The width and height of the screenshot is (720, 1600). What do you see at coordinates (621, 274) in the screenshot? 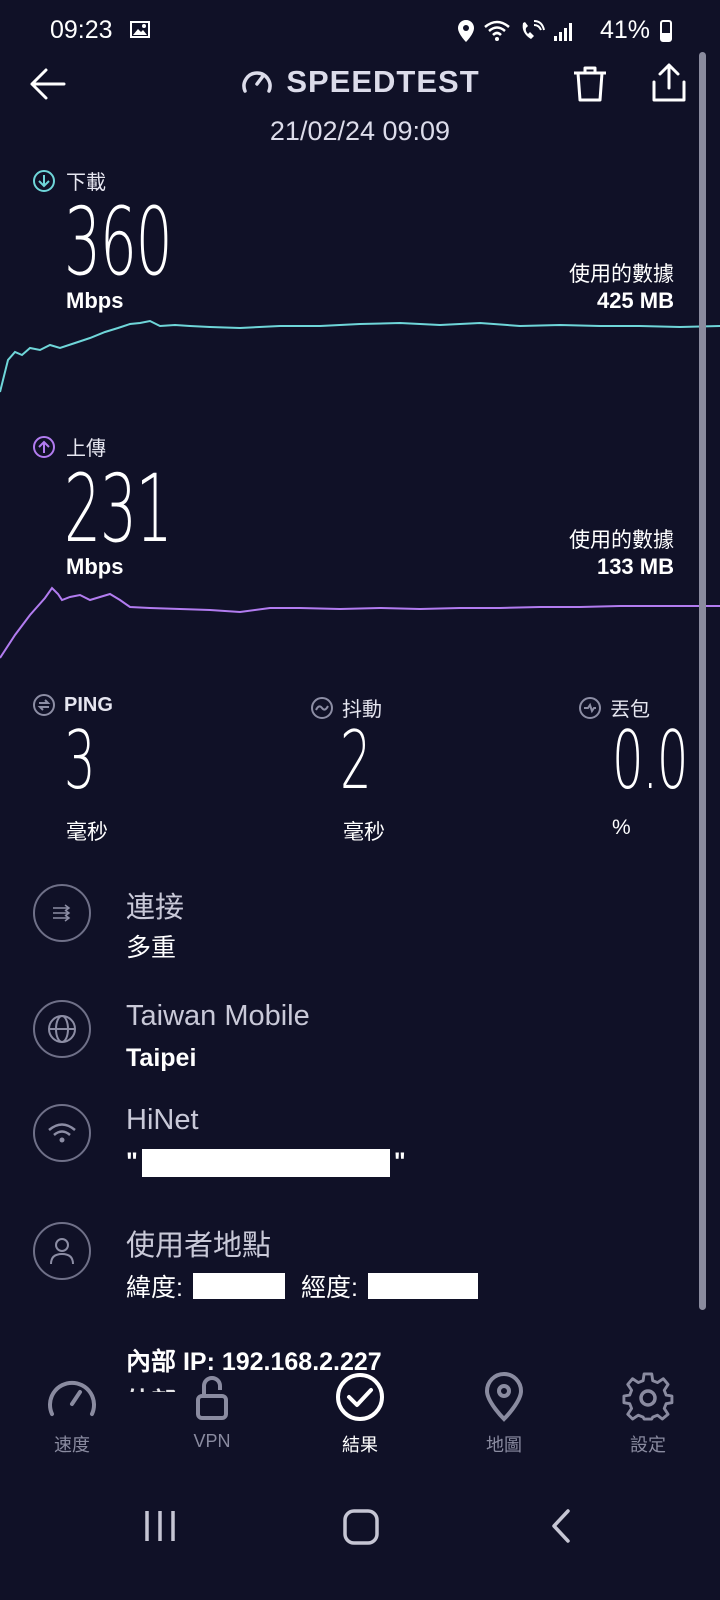
I see `download-data-label: 使用的數據` at bounding box center [621, 274].